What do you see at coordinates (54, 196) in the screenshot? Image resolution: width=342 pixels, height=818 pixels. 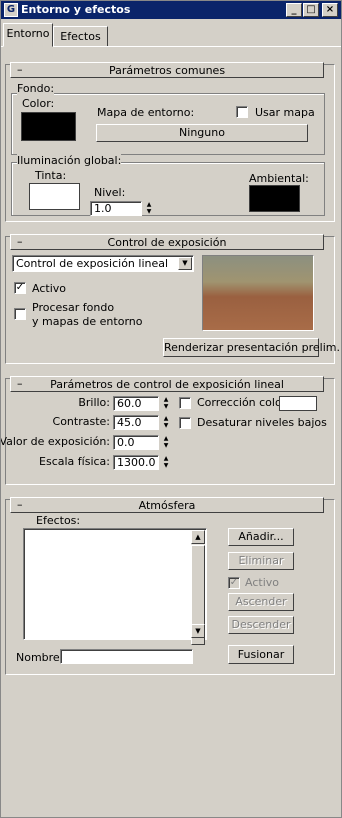 I see `tint-color-swatch` at bounding box center [54, 196].